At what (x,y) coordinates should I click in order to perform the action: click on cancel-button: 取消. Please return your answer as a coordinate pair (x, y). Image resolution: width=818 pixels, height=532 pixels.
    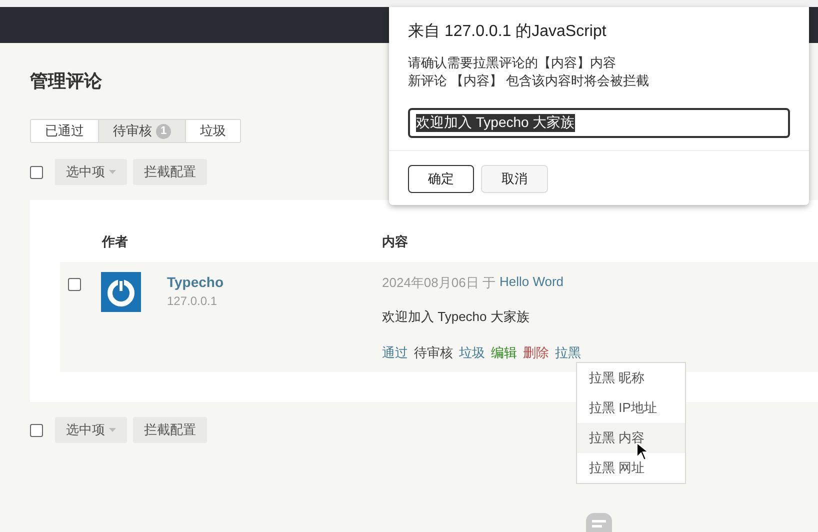
    Looking at the image, I should click on (514, 179).